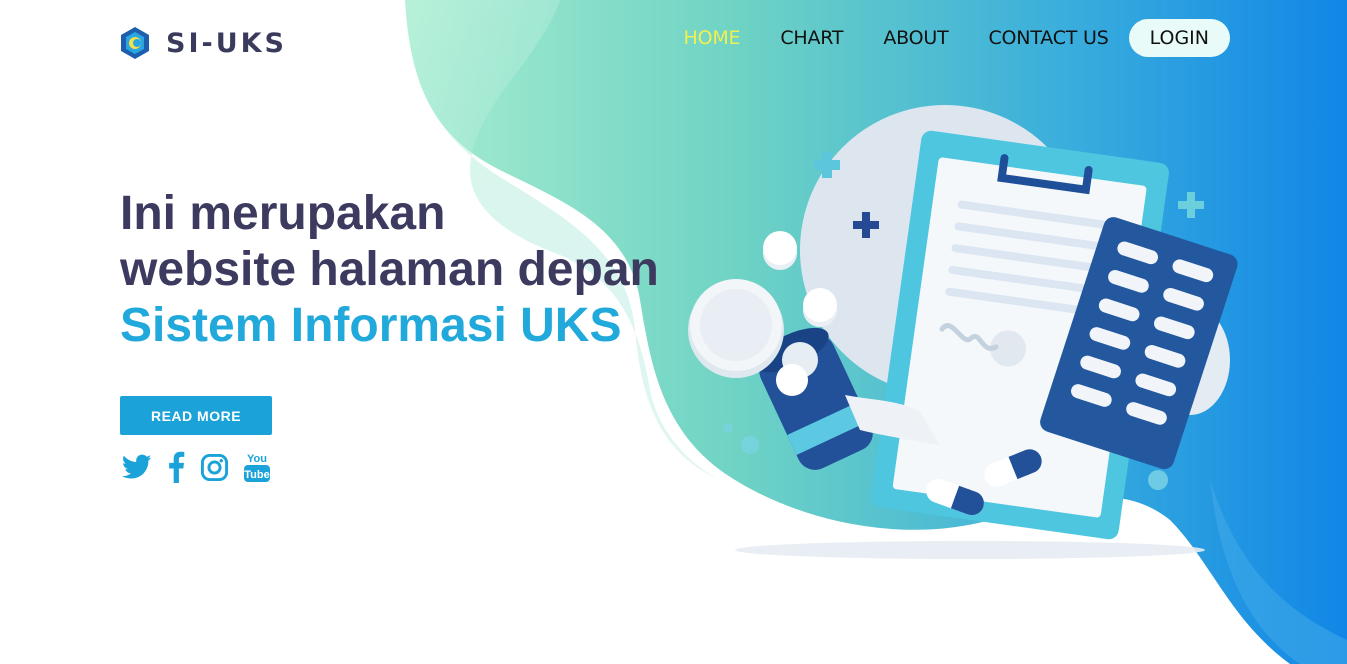  I want to click on facebook-link, so click(176, 467).